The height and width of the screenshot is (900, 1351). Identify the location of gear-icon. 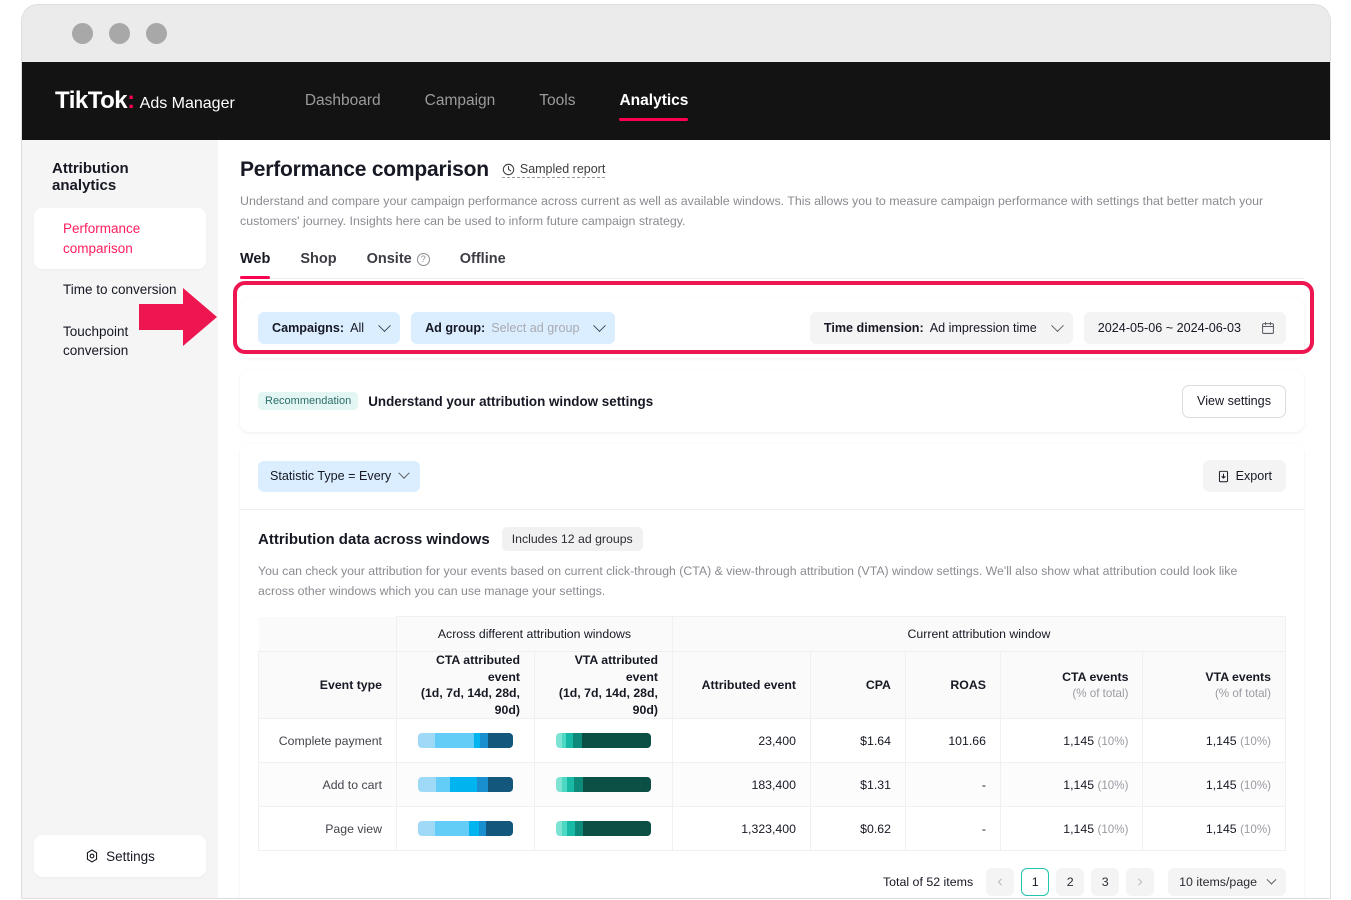
(92, 856).